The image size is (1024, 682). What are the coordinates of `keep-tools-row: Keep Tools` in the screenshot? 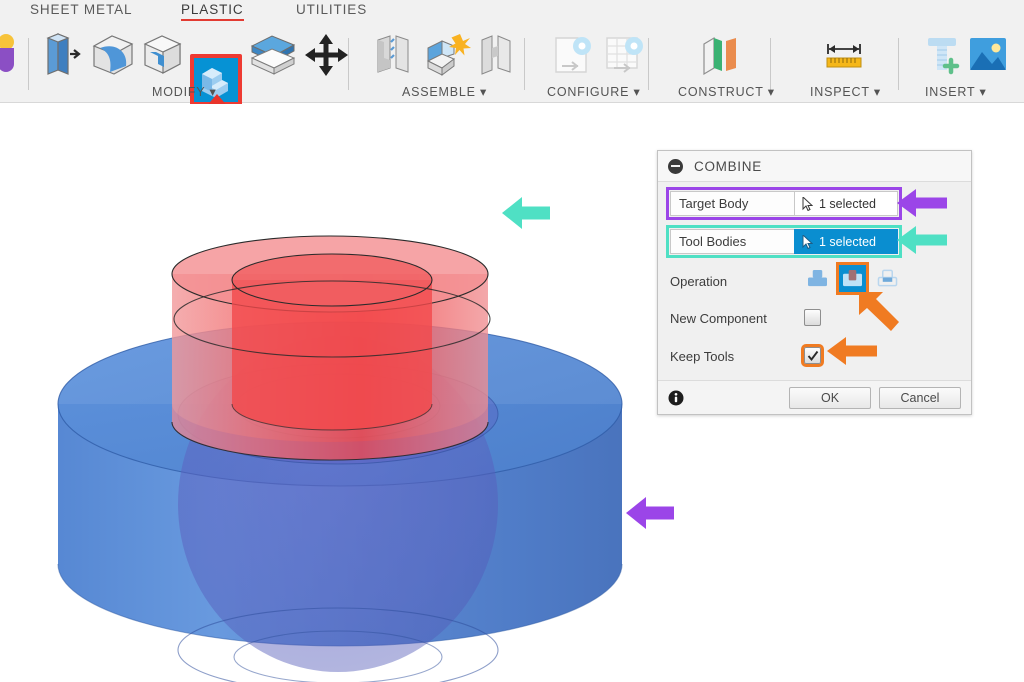 It's located at (814, 356).